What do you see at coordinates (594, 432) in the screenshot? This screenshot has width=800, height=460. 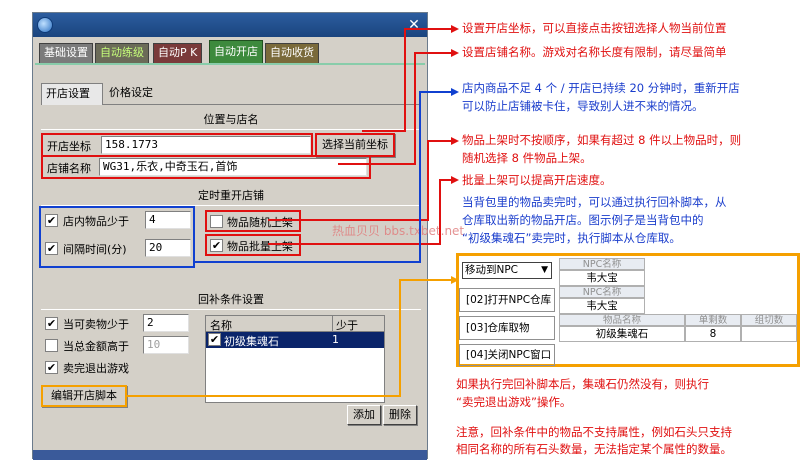 I see `annotation-note-line1: 注意，回补条件中的物品不支持属性，例如石头只支持` at bounding box center [594, 432].